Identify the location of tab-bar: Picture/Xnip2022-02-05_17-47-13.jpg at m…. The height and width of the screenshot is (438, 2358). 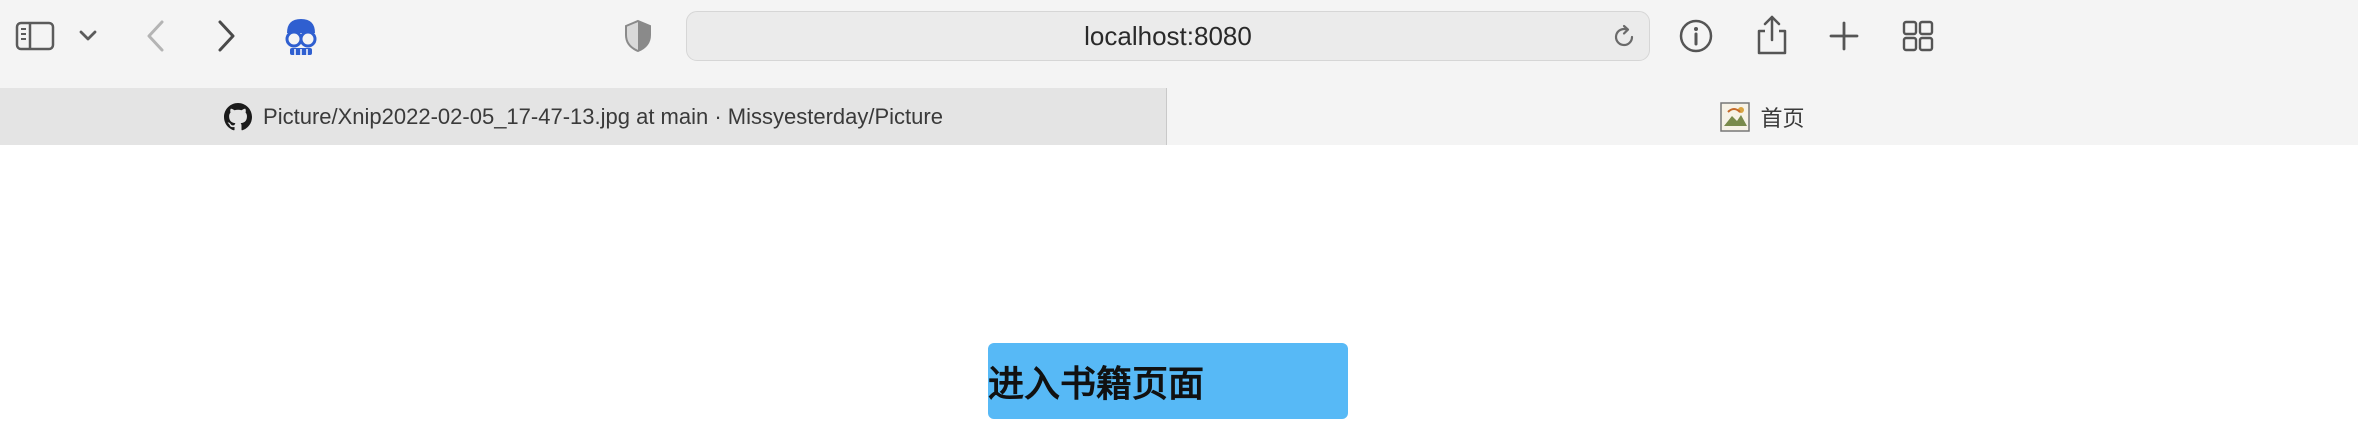
(1179, 116).